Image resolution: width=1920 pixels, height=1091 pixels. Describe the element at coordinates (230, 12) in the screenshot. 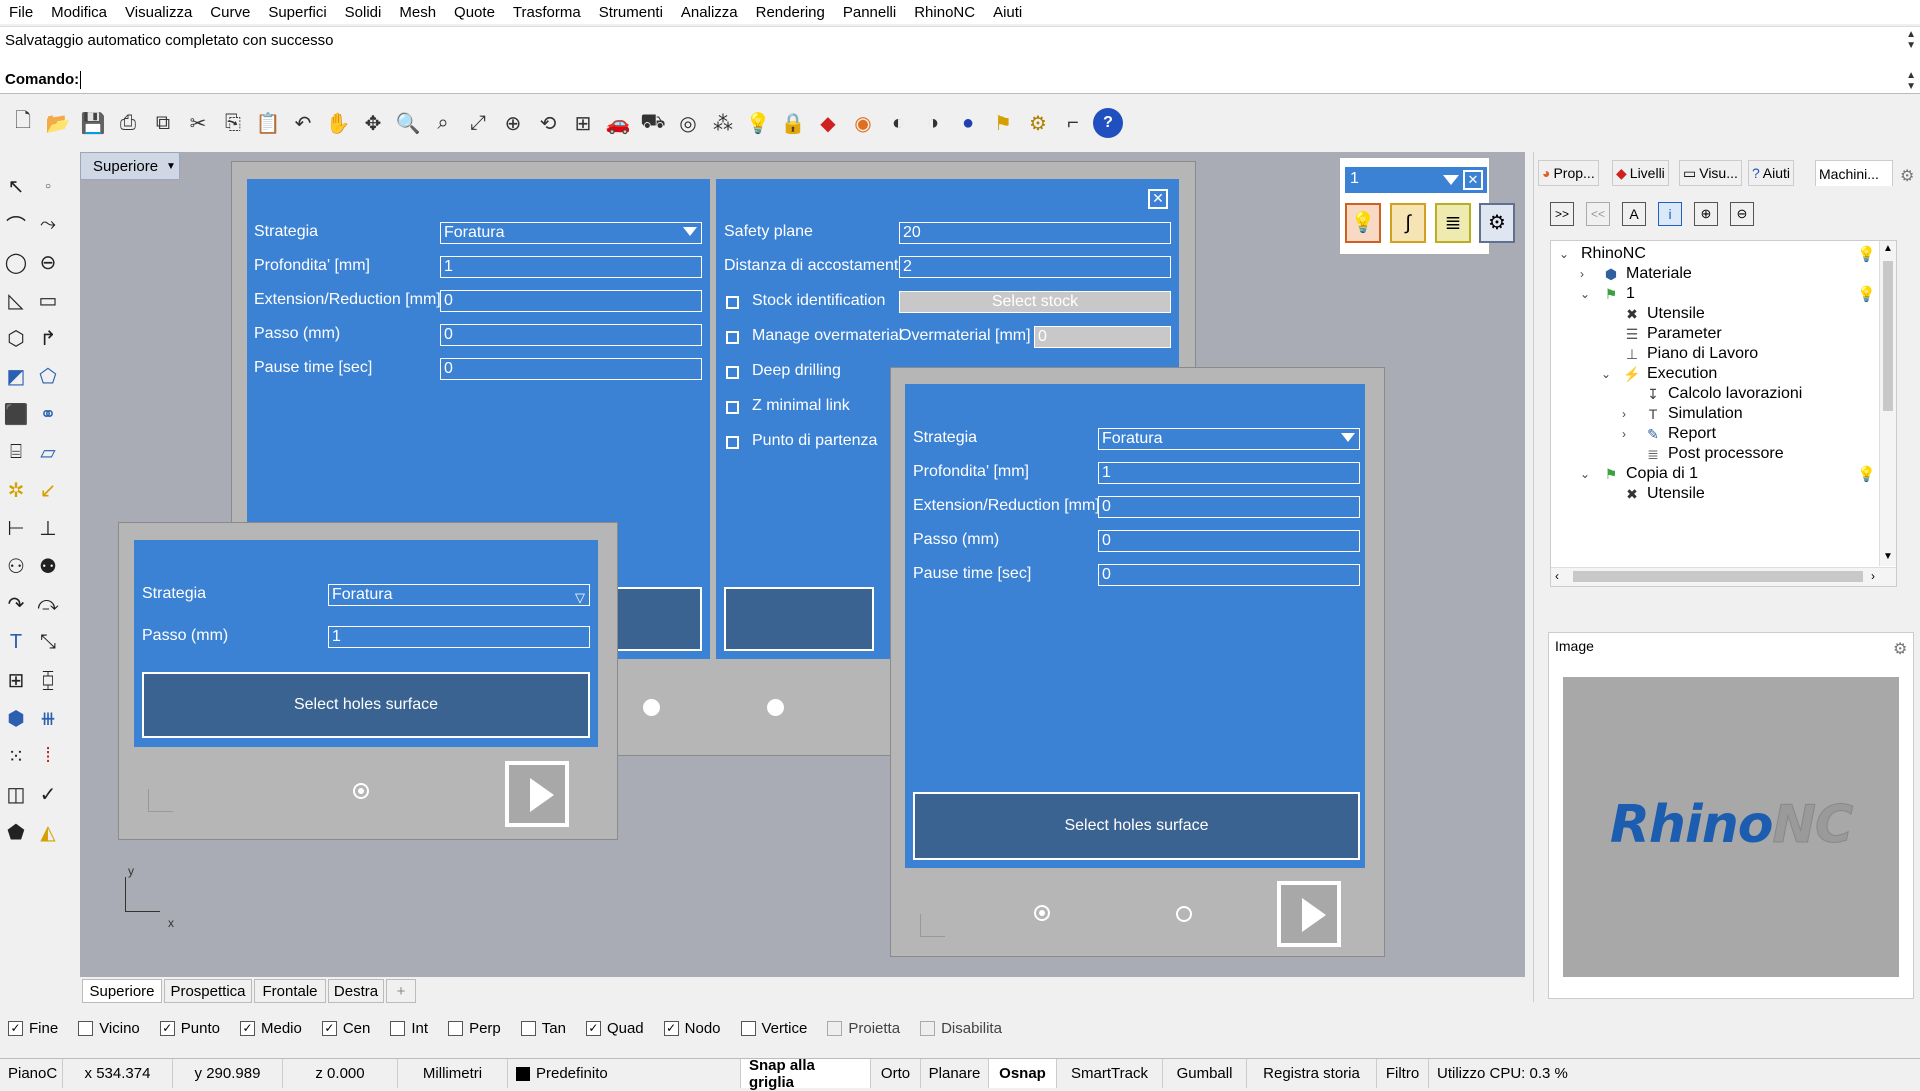

I see `menu-item-curve: Curve` at that location.